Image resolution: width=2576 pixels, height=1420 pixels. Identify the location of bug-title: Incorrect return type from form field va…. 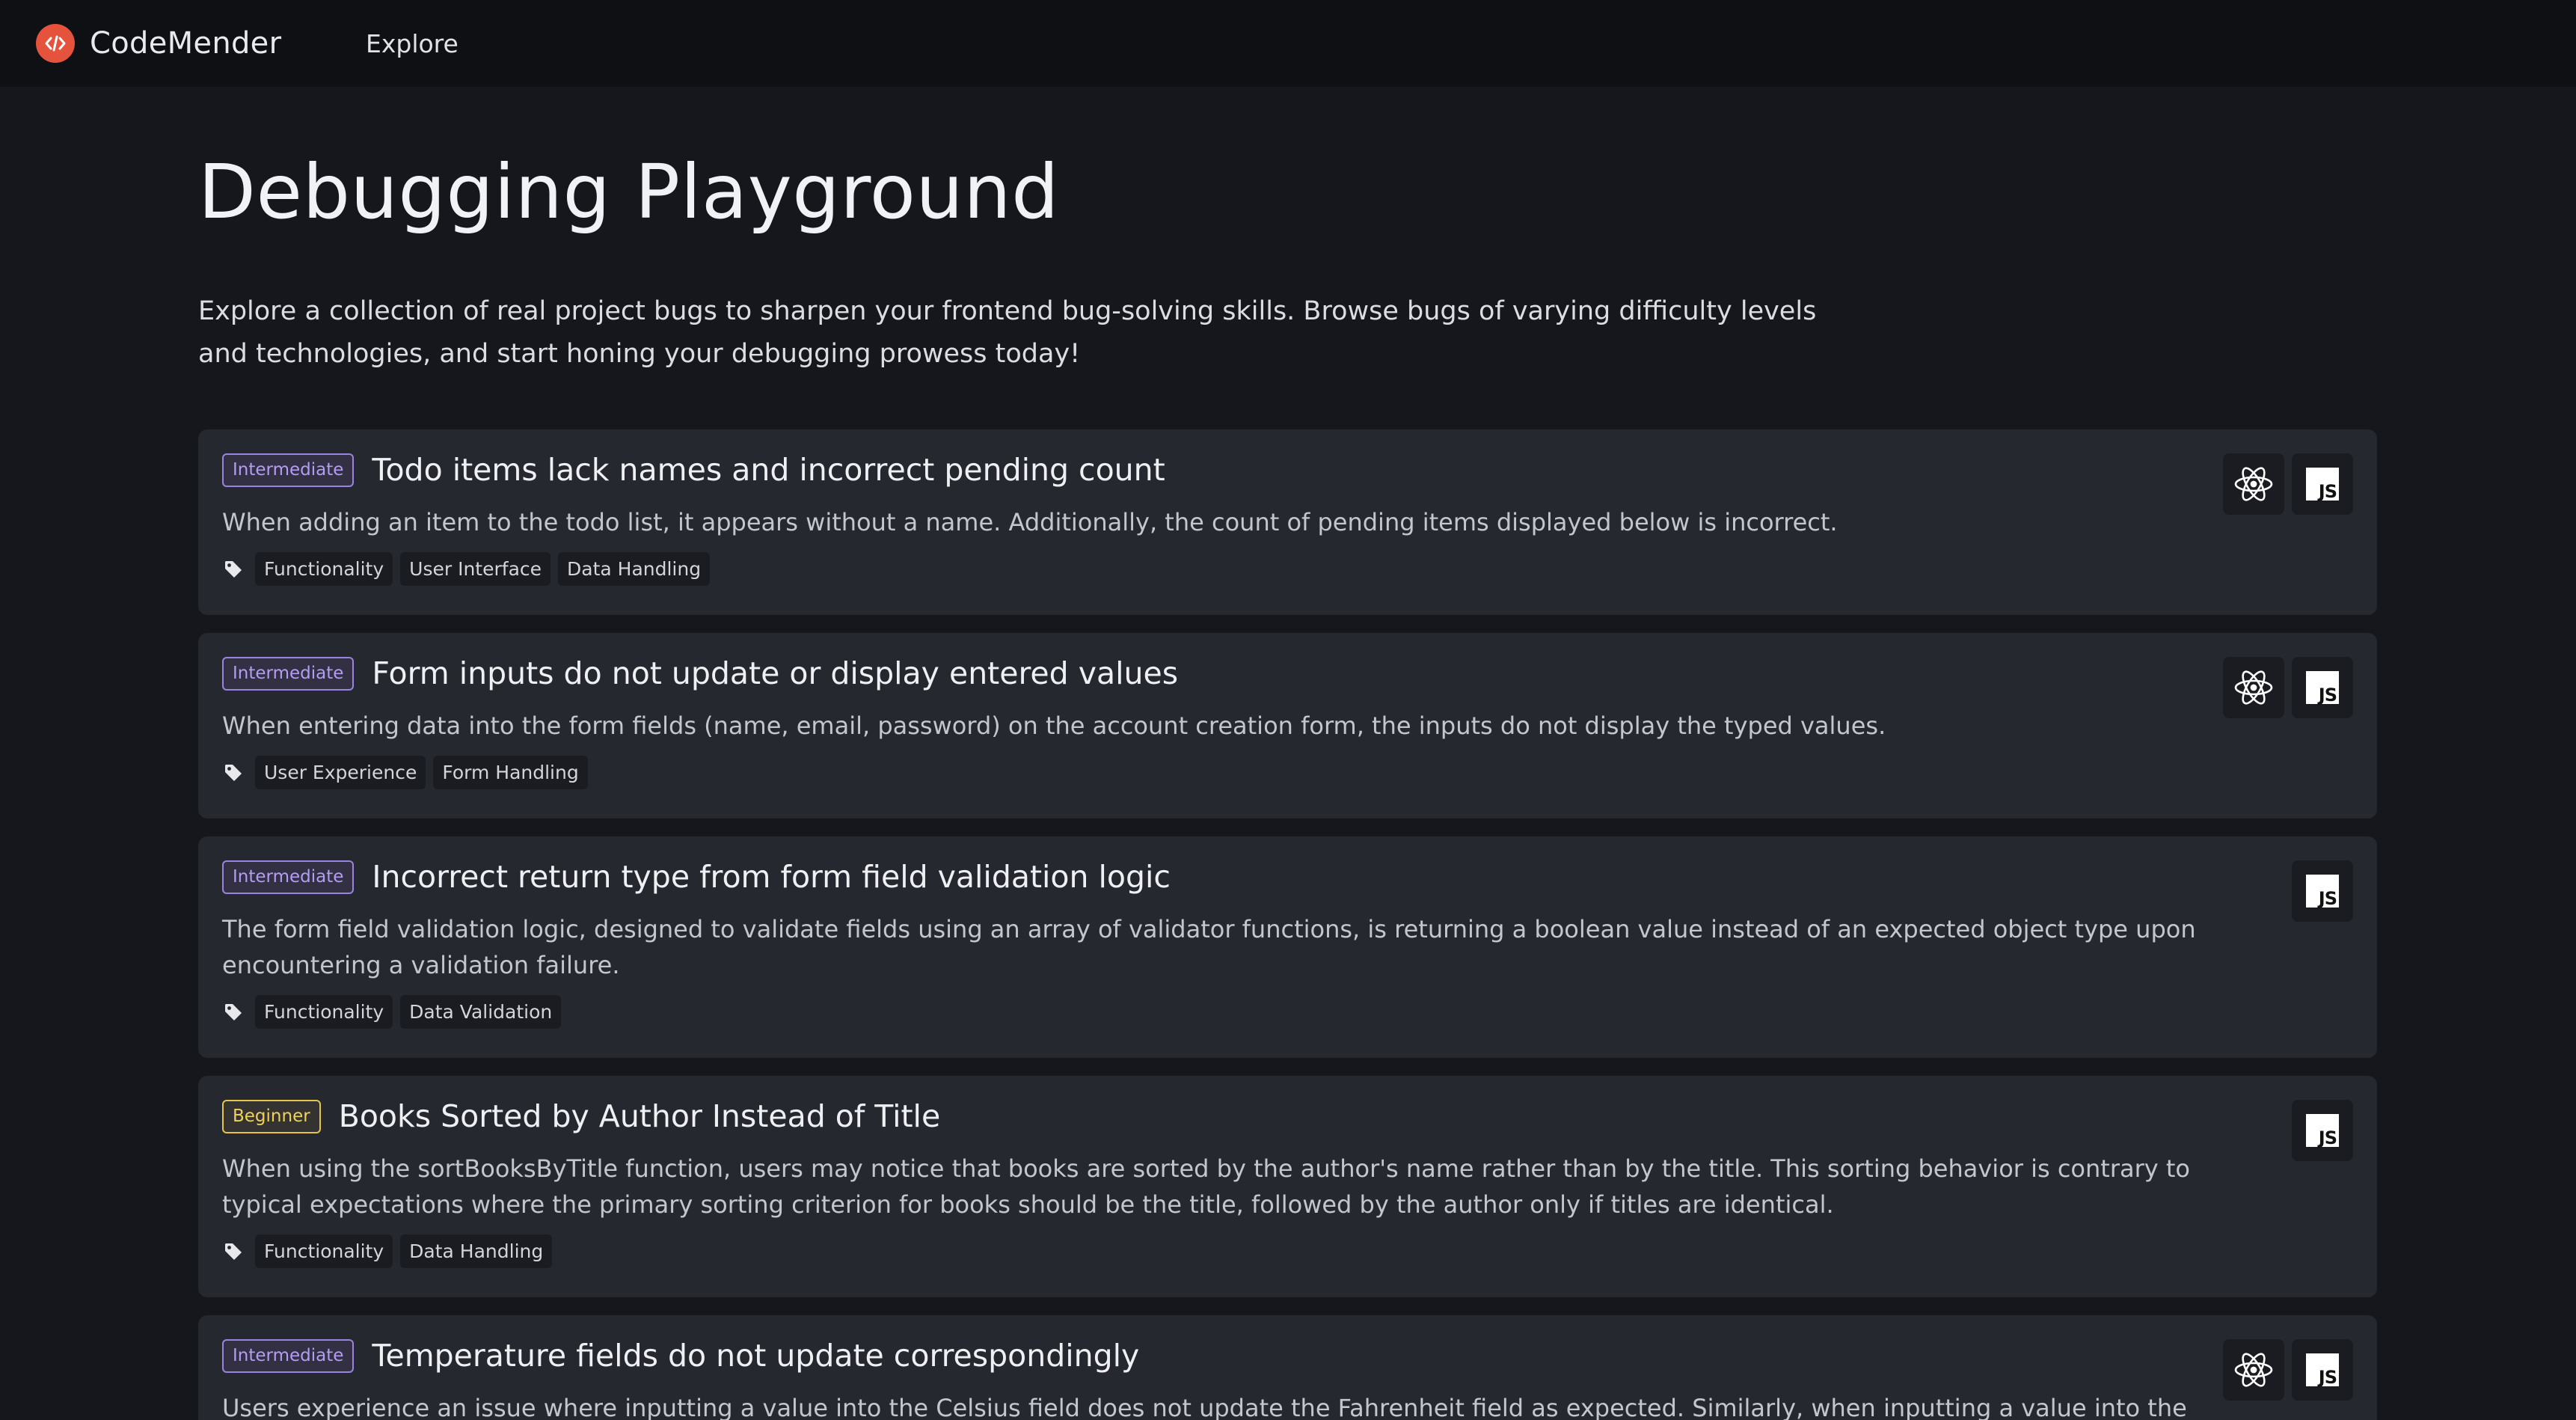
(771, 877).